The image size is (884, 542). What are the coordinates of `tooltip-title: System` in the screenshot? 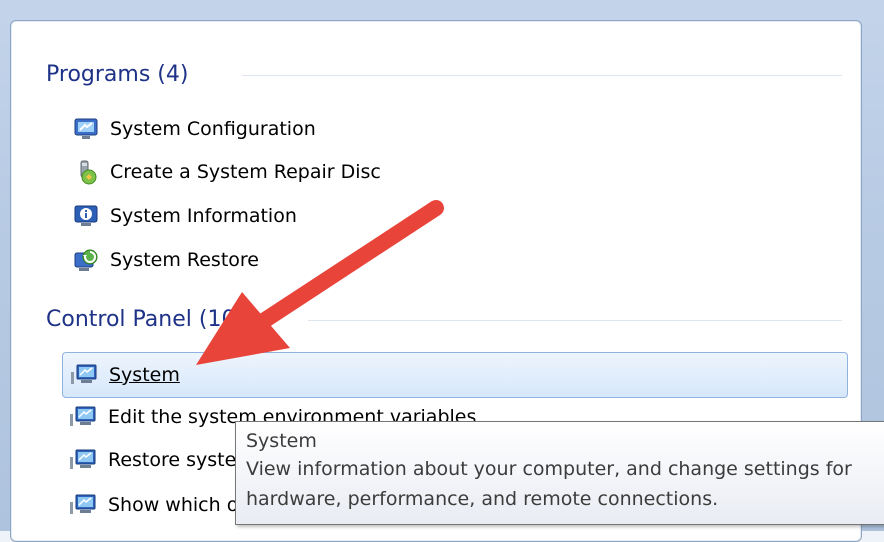 It's located at (281, 441).